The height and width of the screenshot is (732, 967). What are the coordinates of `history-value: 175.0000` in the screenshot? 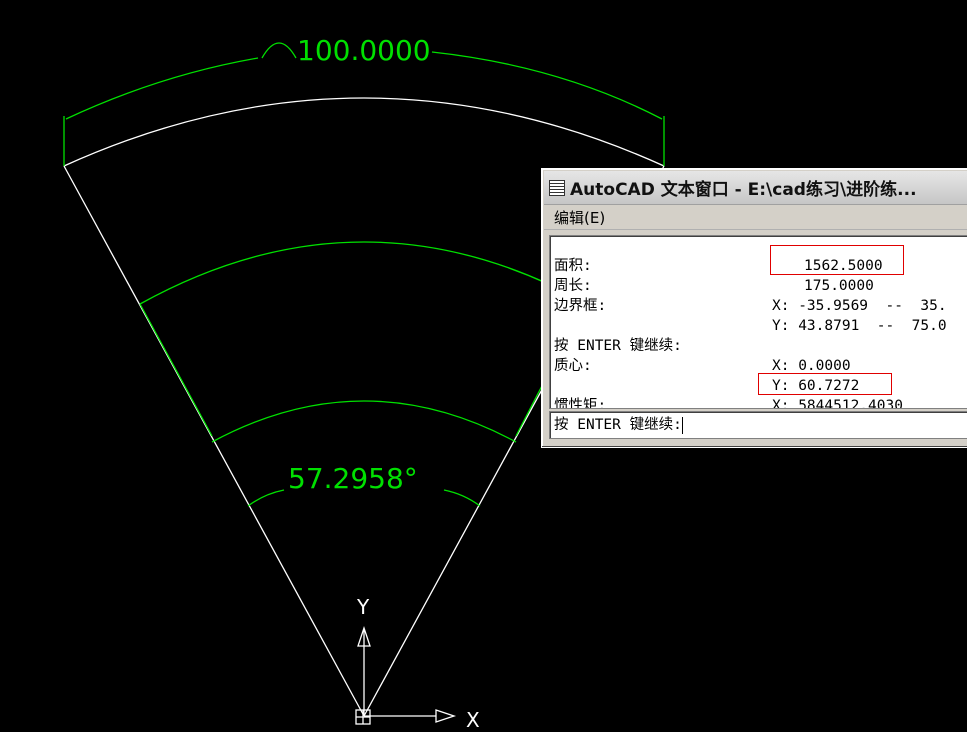 It's located at (839, 286).